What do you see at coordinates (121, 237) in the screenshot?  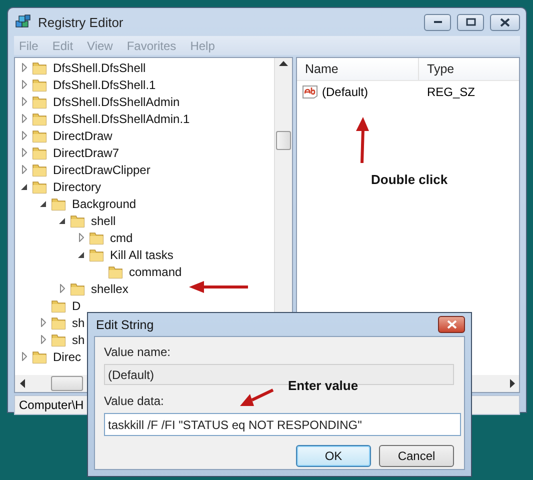 I see `tree-item: cmd` at bounding box center [121, 237].